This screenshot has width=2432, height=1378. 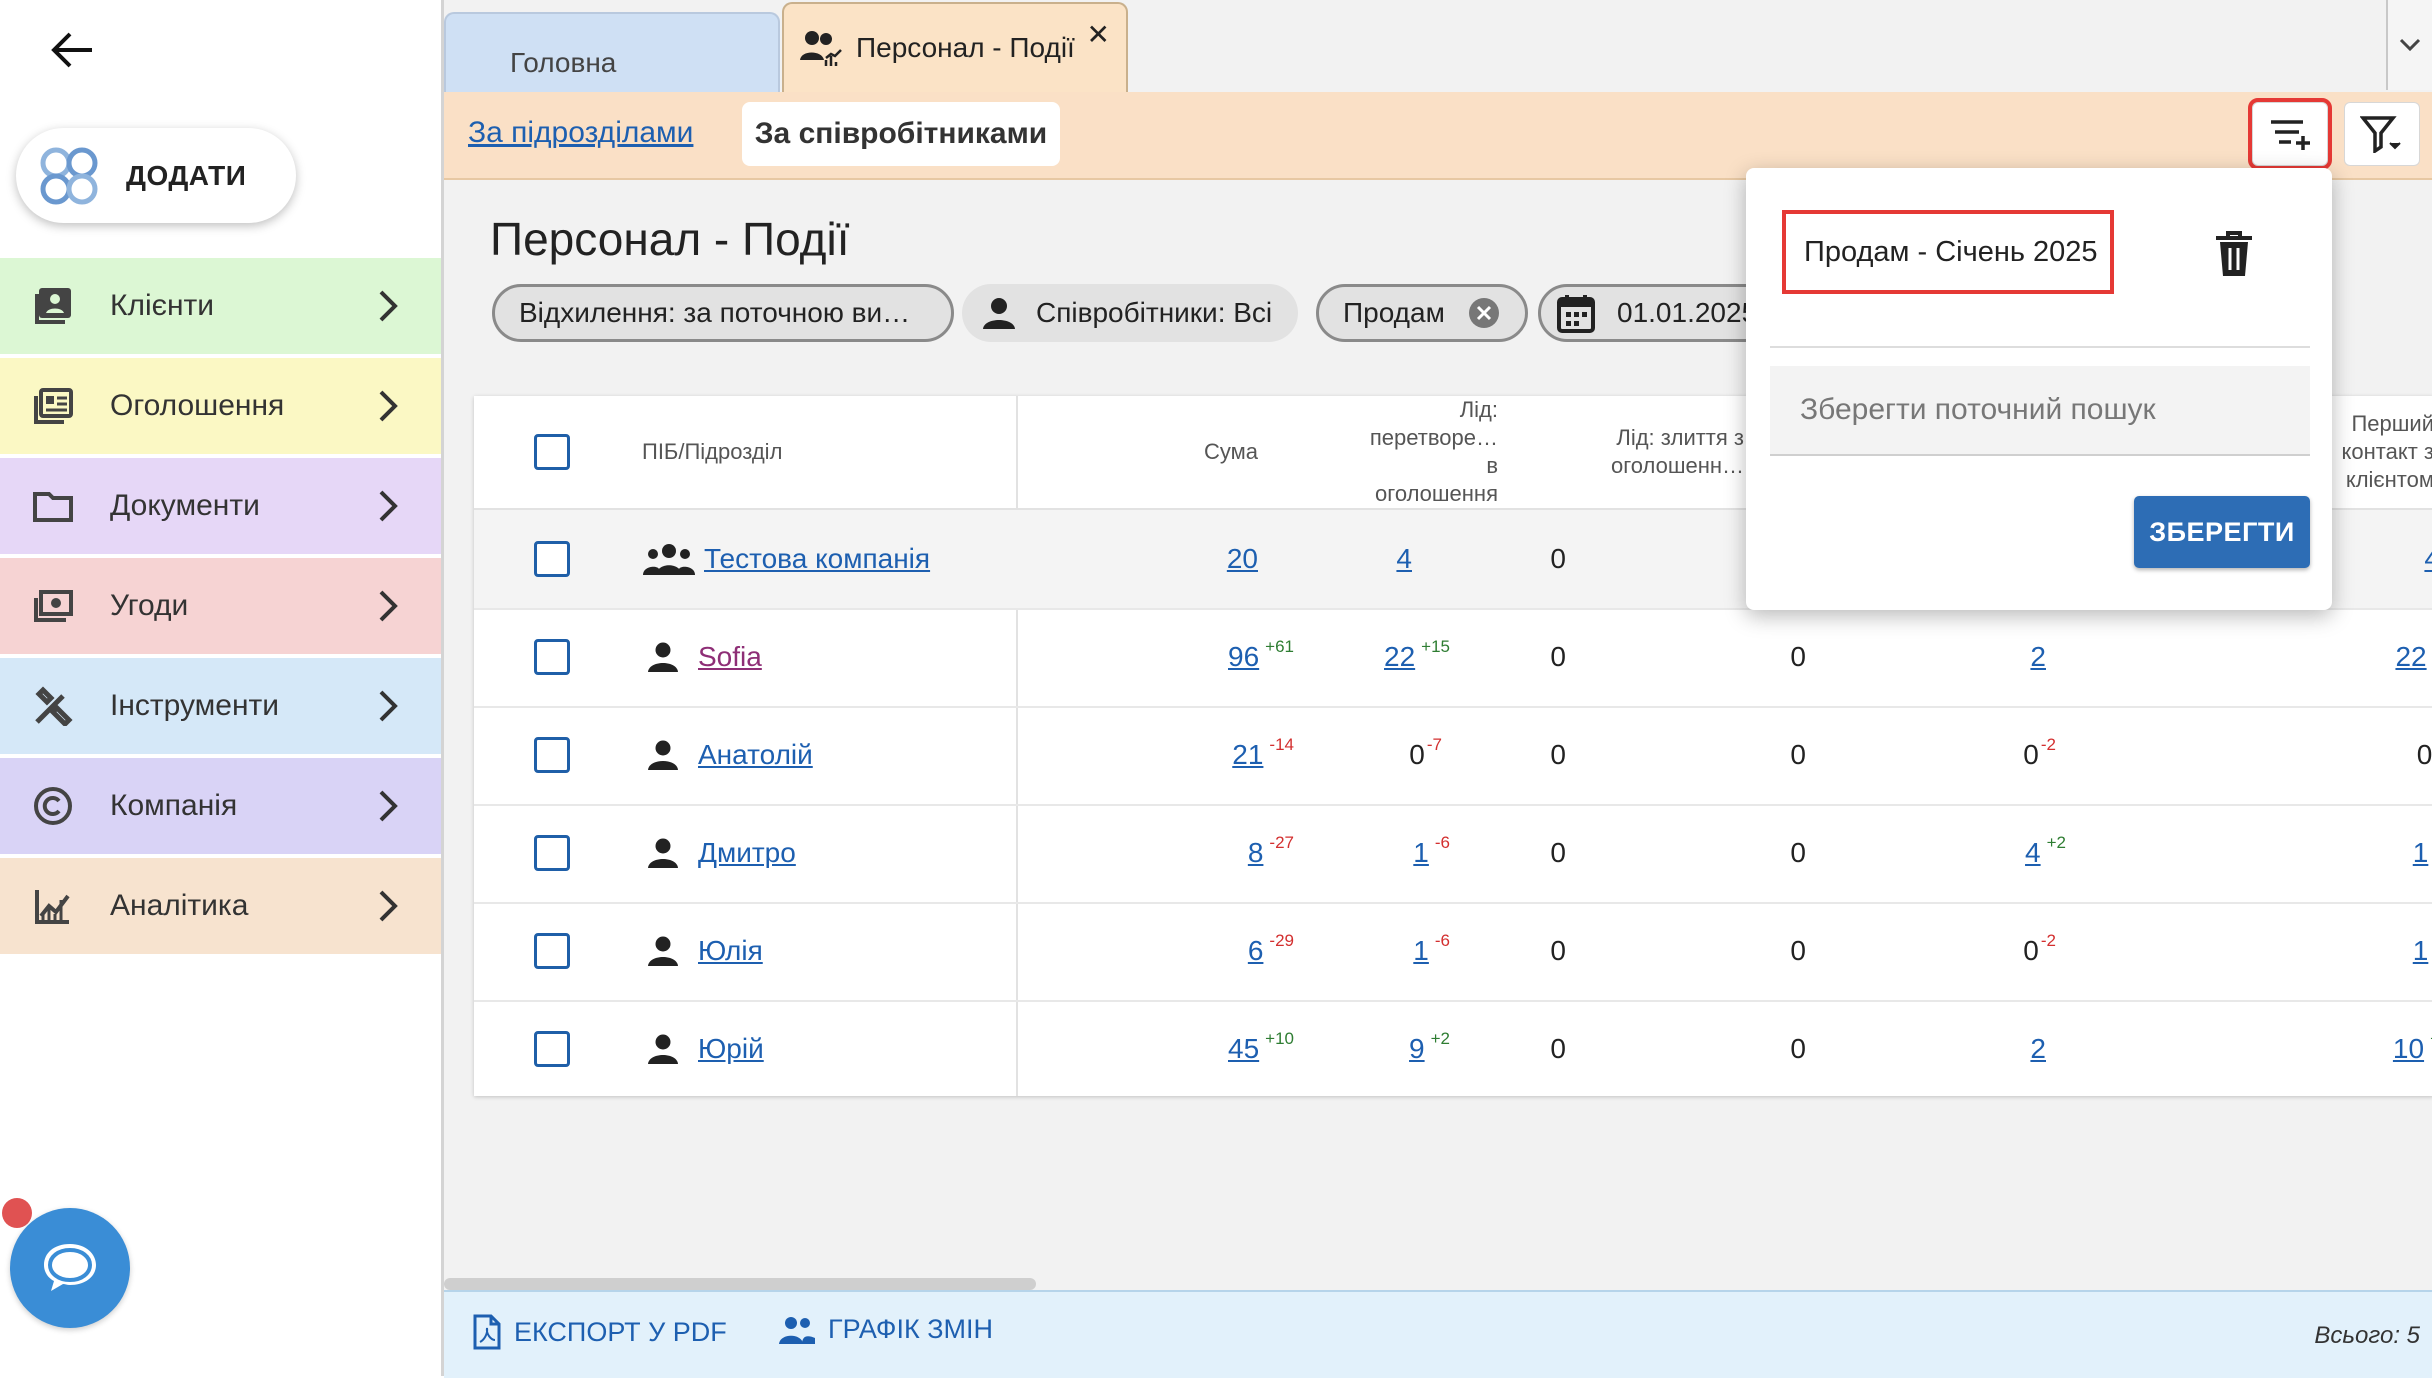 I want to click on conversion-link: 4, so click(x=1404, y=559).